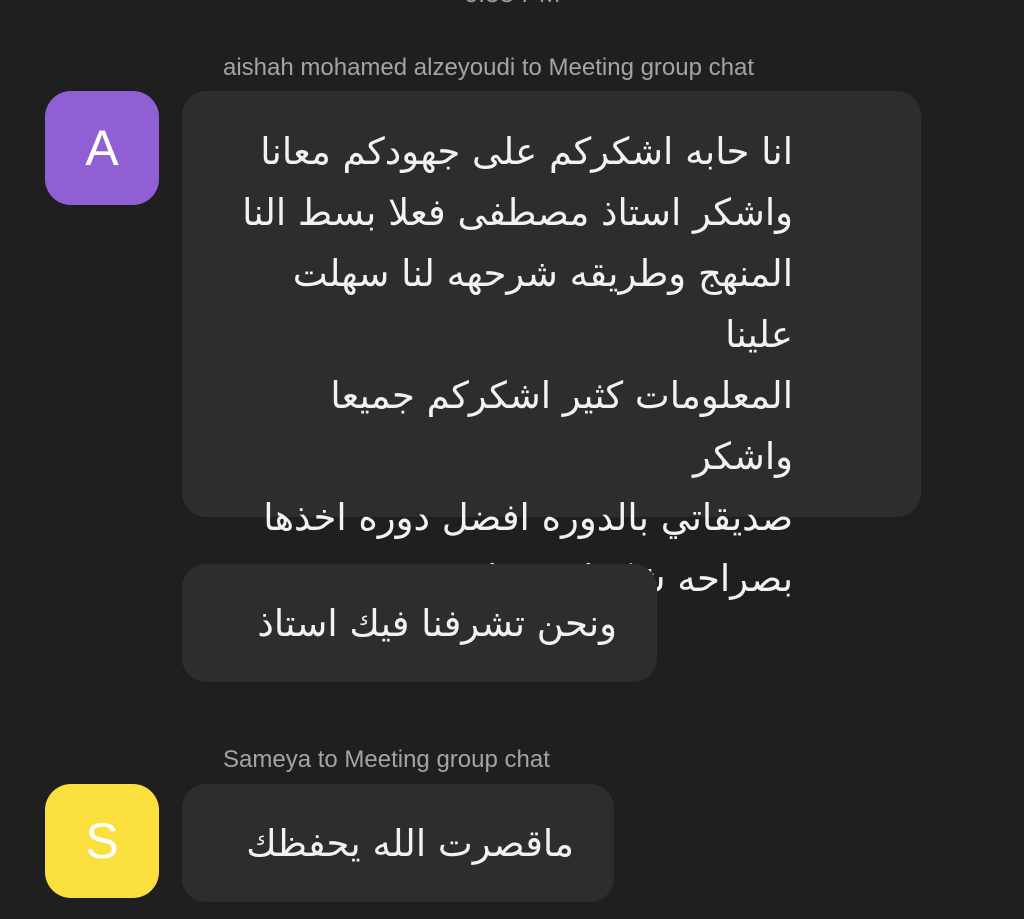 The image size is (1024, 919). Describe the element at coordinates (410, 843) in the screenshot. I see `message-text: ماقصرت الله يحفظك` at that location.